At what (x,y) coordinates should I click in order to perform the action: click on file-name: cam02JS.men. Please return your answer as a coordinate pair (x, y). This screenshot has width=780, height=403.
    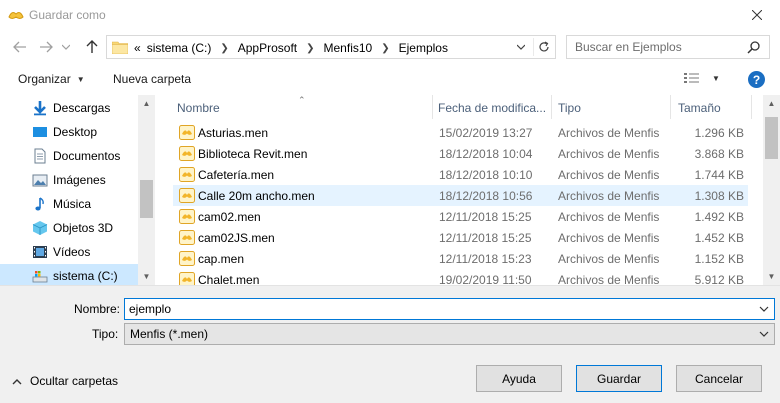
    Looking at the image, I should click on (236, 238).